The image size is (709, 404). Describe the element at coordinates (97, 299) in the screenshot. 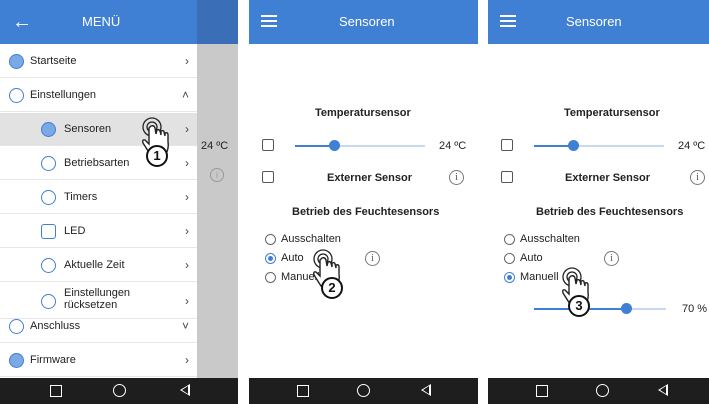

I see `menu-item-label: Einstellungen rücksetzen` at that location.